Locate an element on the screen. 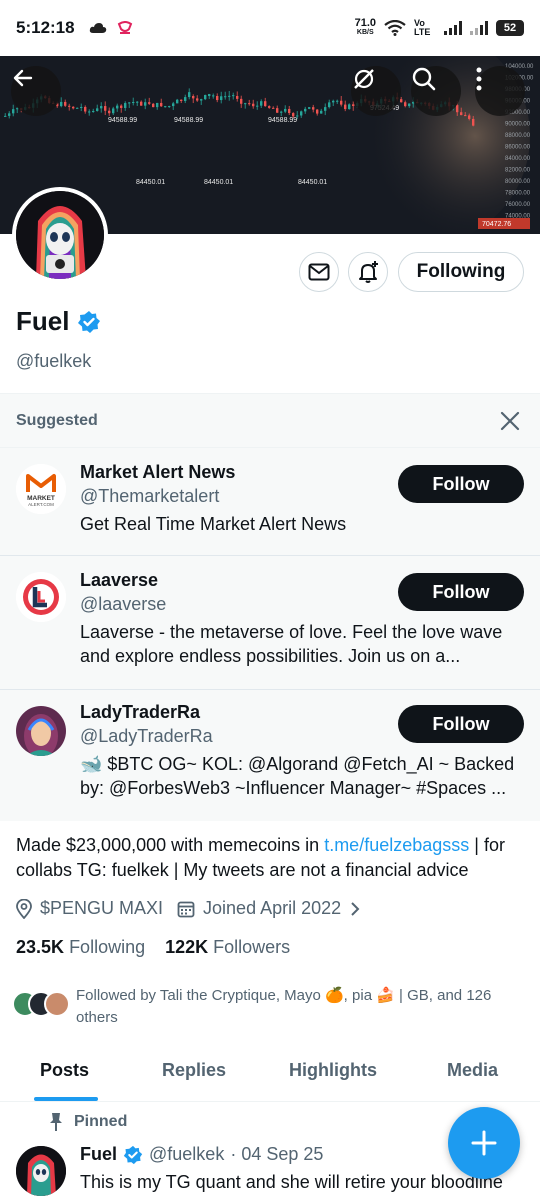 The width and height of the screenshot is (540, 1200). grok-button is located at coordinates (376, 91).